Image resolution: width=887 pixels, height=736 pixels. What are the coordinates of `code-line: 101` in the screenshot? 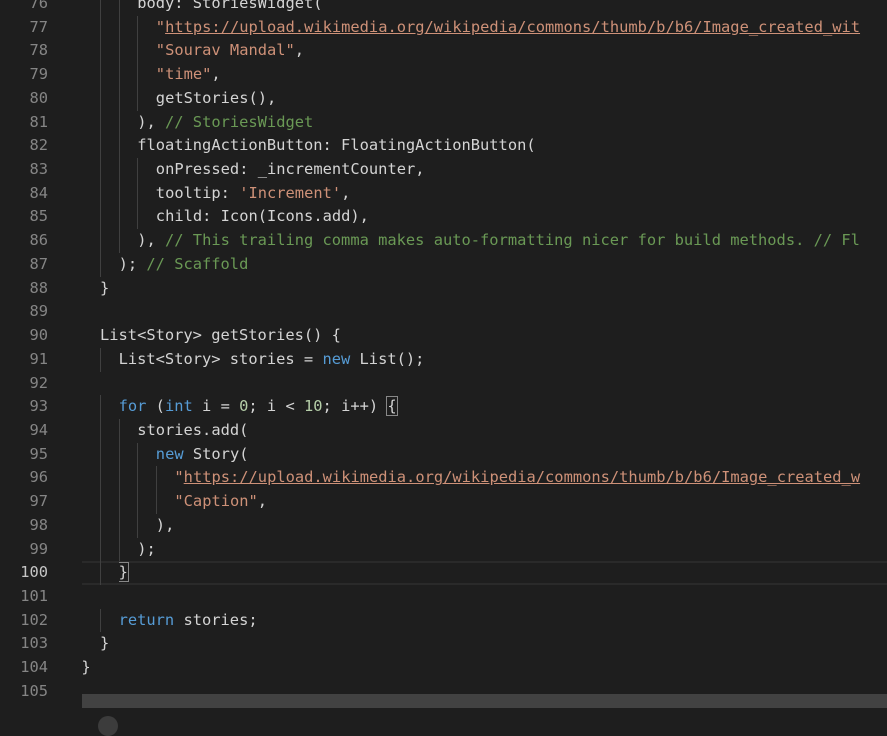 It's located at (443, 597).